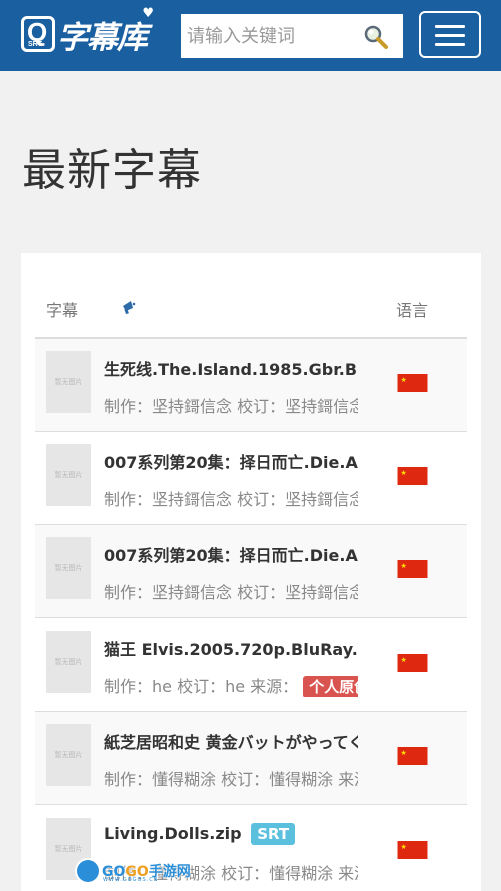 The width and height of the screenshot is (501, 891). What do you see at coordinates (231, 648) in the screenshot?
I see `subtitle-title-link: 猫王 Elvis.2005.720p.BluRay.YTS.` at bounding box center [231, 648].